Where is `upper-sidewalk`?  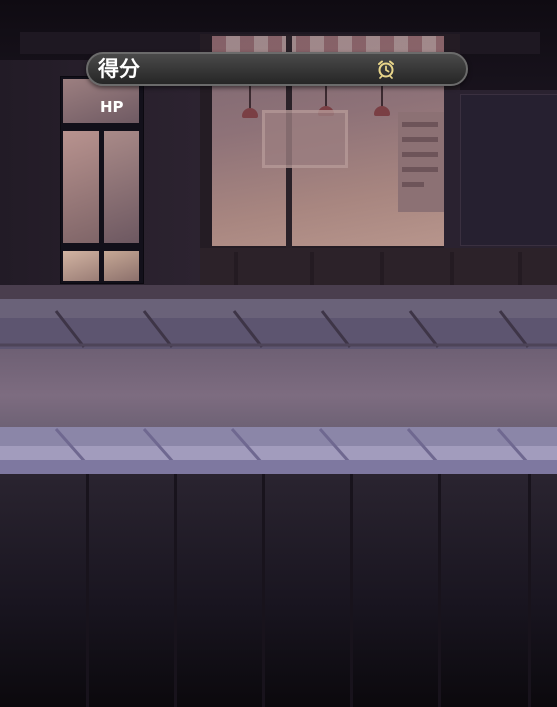 upper-sidewalk is located at coordinates (278, 324).